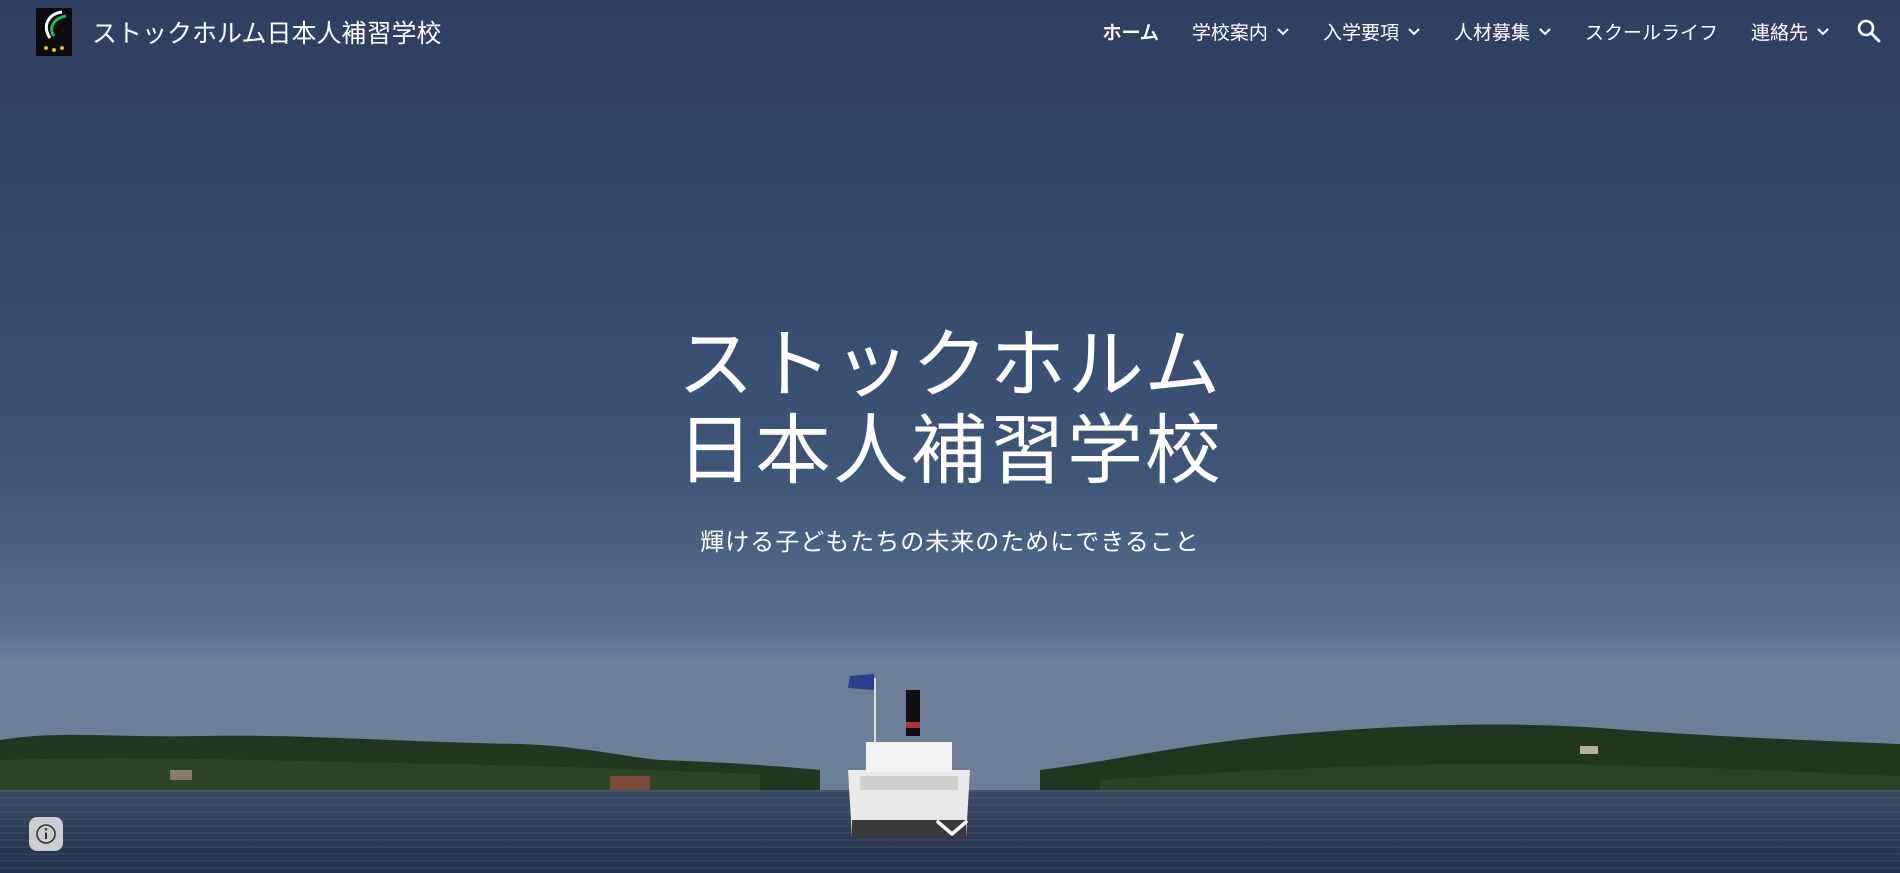  I want to click on hero-title-line-1: ストックホルム, so click(950, 364).